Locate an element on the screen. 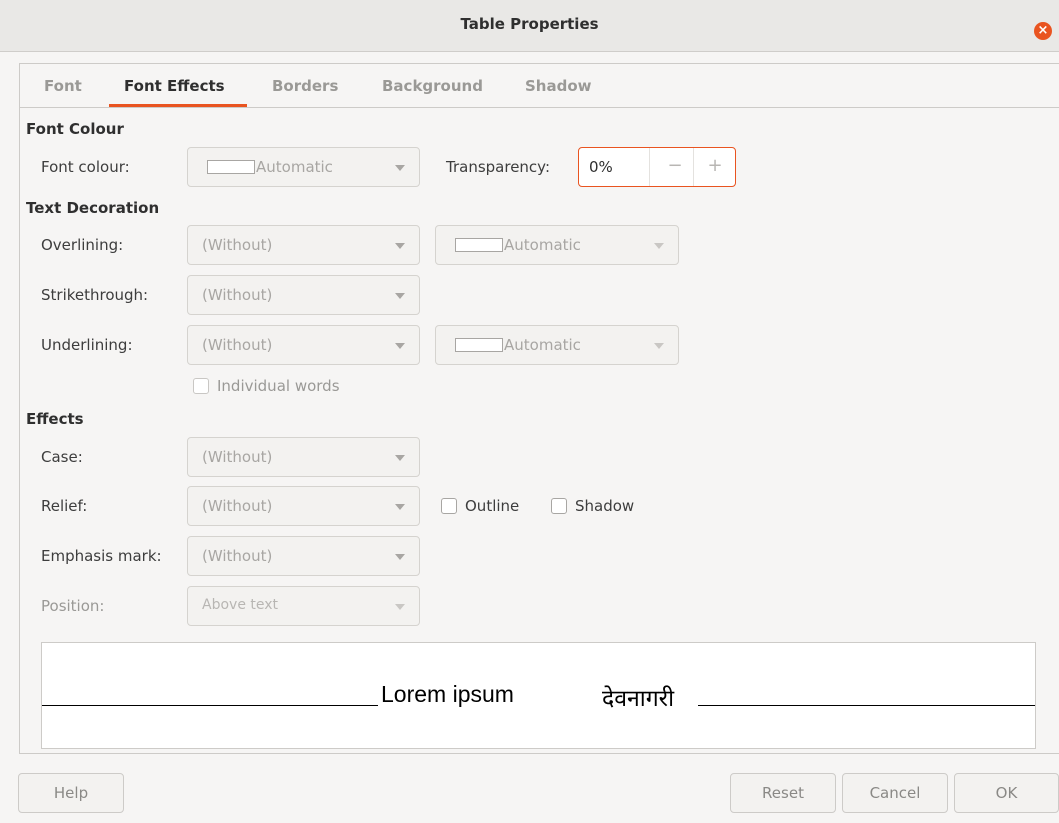 The image size is (1059, 823). decrement-button: − is located at coordinates (675, 165).